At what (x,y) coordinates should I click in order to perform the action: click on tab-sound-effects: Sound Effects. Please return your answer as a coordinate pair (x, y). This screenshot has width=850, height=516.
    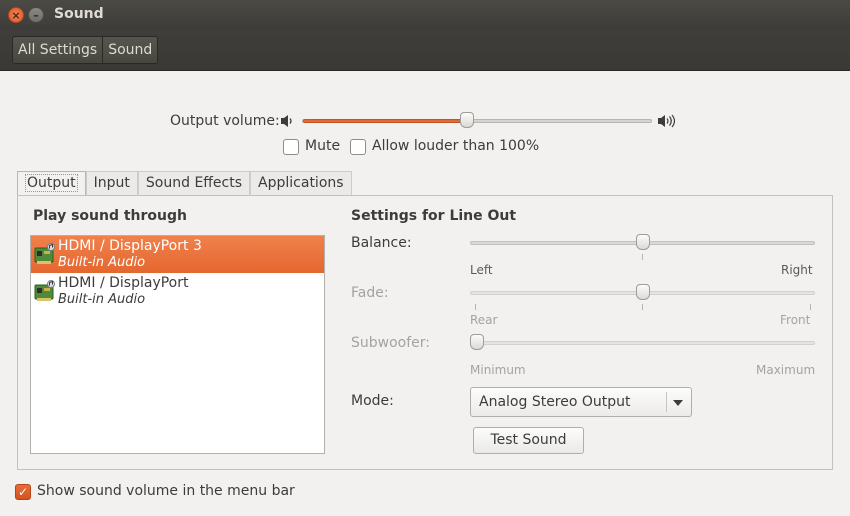
    Looking at the image, I should click on (194, 183).